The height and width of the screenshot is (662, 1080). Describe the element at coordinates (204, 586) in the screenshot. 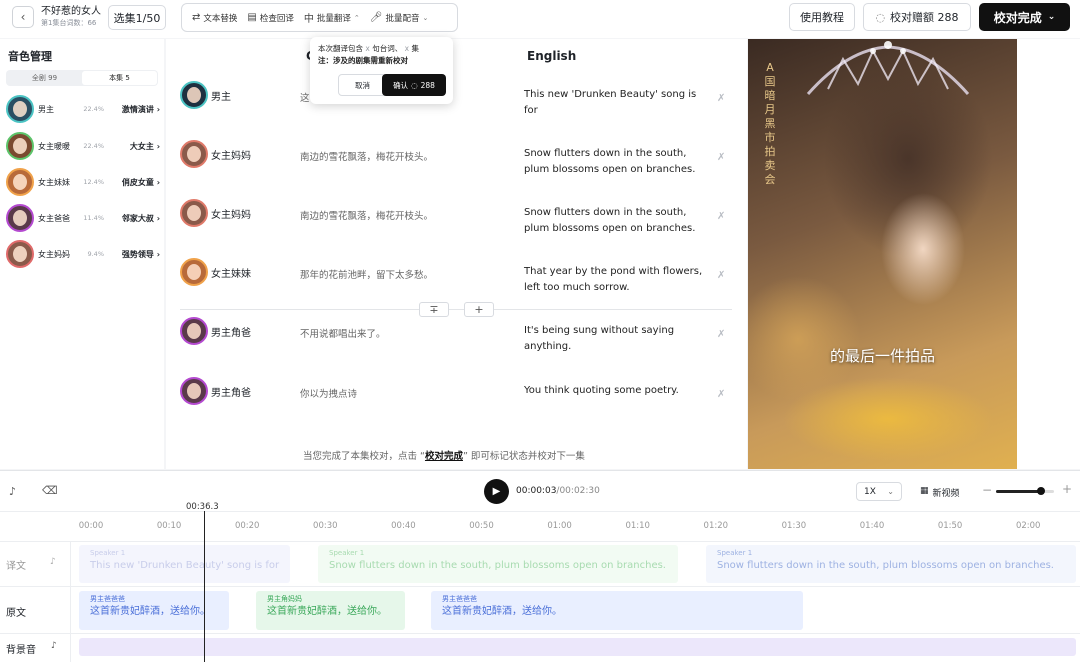

I see `playhead` at that location.